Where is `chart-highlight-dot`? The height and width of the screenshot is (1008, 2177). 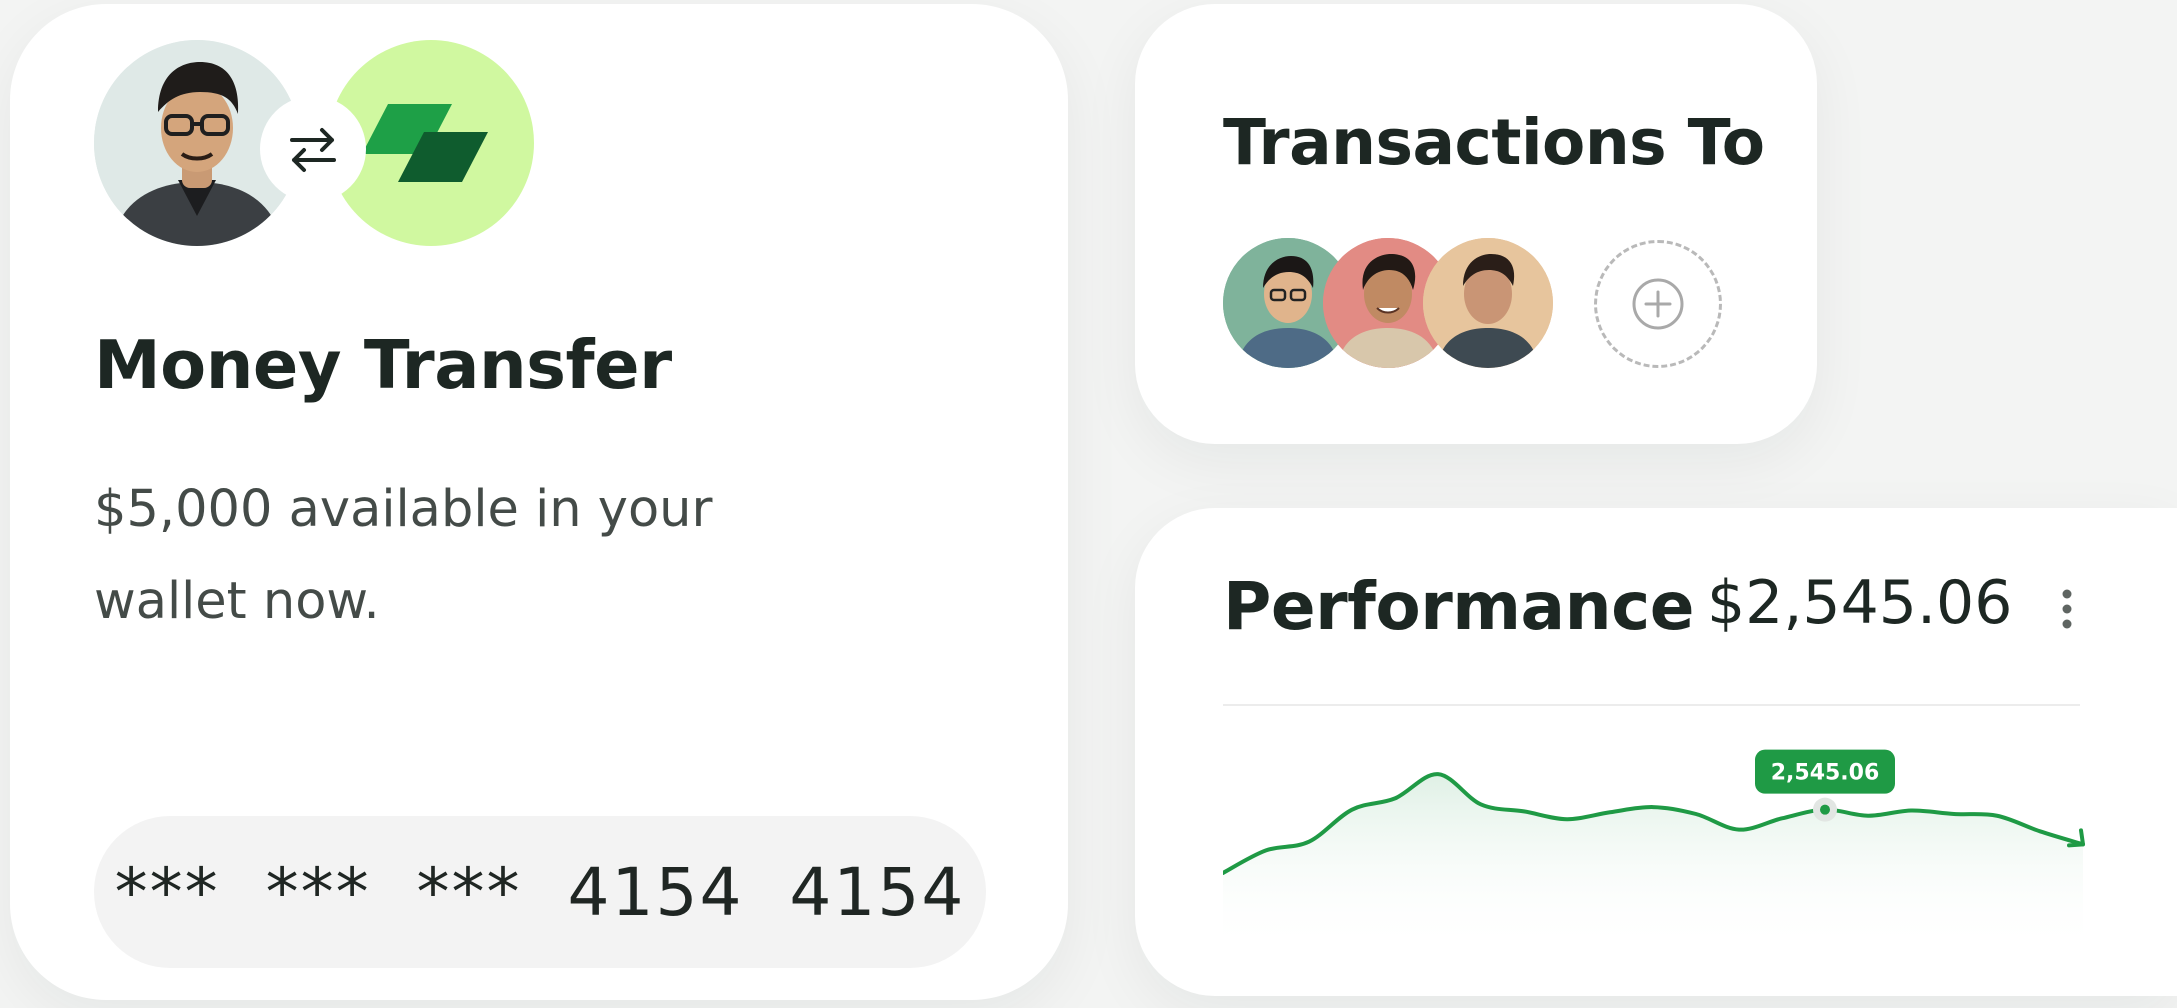 chart-highlight-dot is located at coordinates (1825, 809).